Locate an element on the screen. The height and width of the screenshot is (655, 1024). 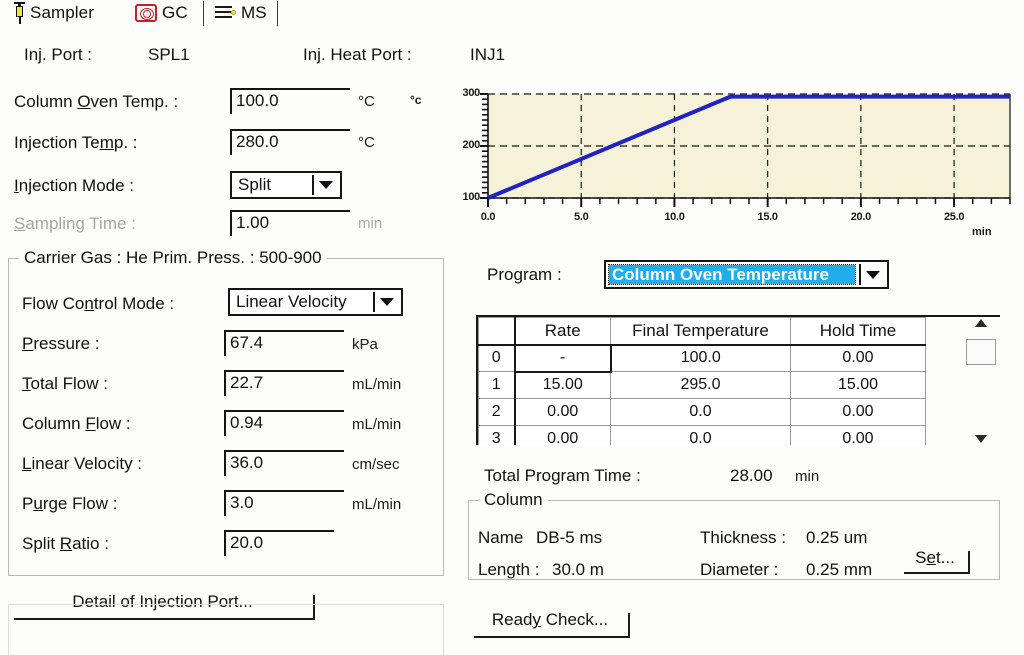
pressure-field: 67.4 is located at coordinates (284, 343).